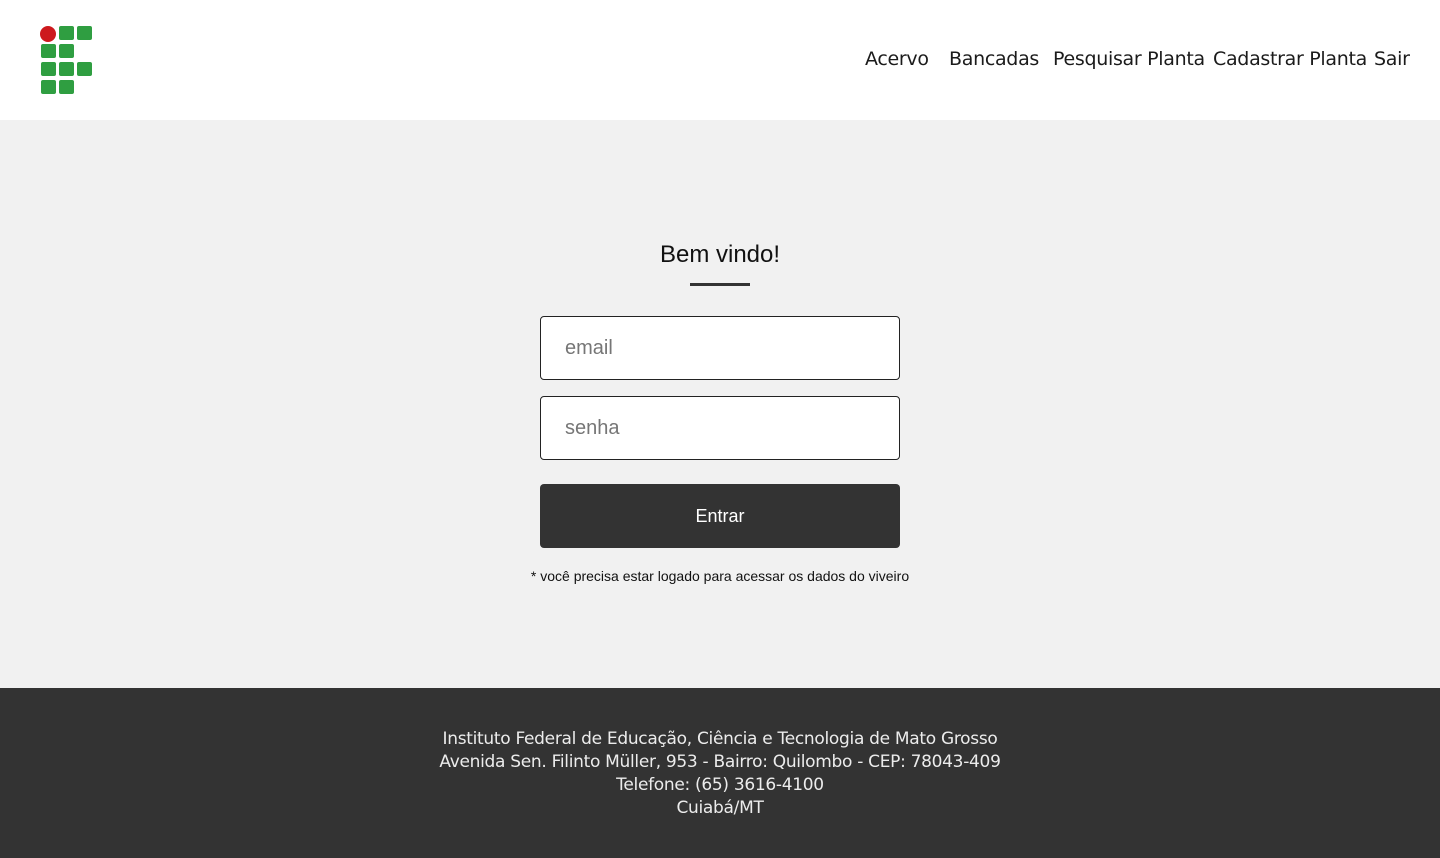  Describe the element at coordinates (48, 34) in the screenshot. I see `logo-red-dot` at that location.